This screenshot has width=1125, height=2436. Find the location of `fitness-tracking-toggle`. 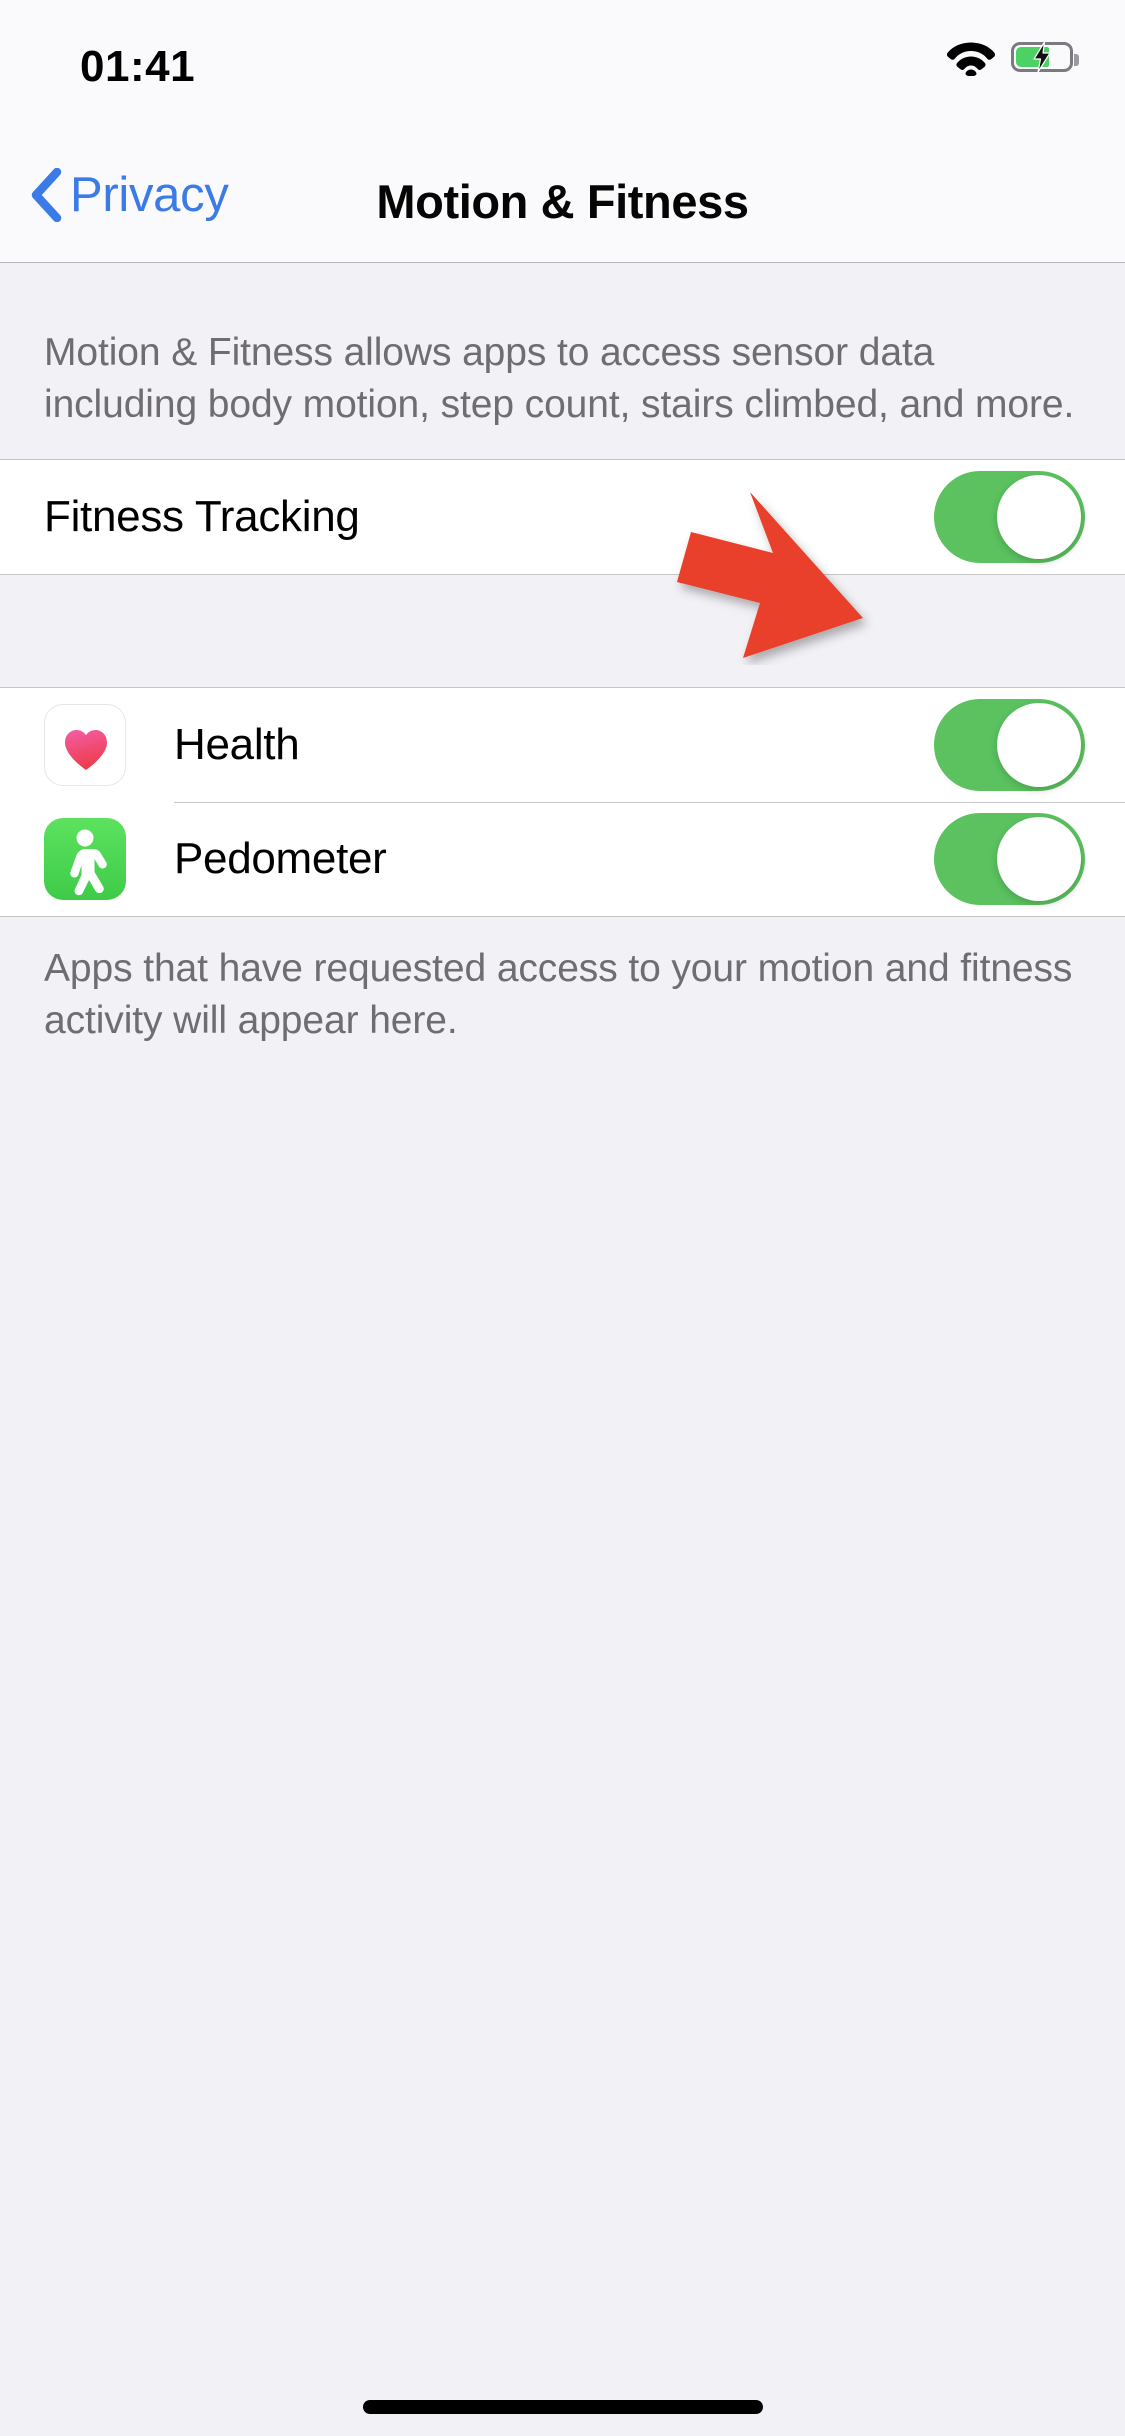

fitness-tracking-toggle is located at coordinates (1009, 516).